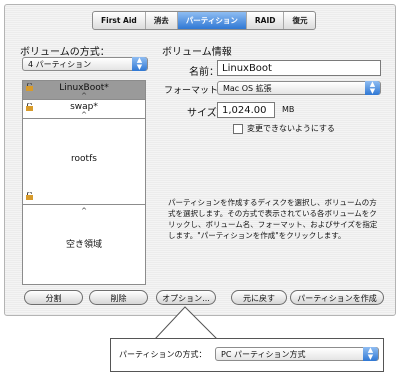  I want to click on partition-scheme-select: PC パーティション方式 ▲ ▼, so click(297, 354).